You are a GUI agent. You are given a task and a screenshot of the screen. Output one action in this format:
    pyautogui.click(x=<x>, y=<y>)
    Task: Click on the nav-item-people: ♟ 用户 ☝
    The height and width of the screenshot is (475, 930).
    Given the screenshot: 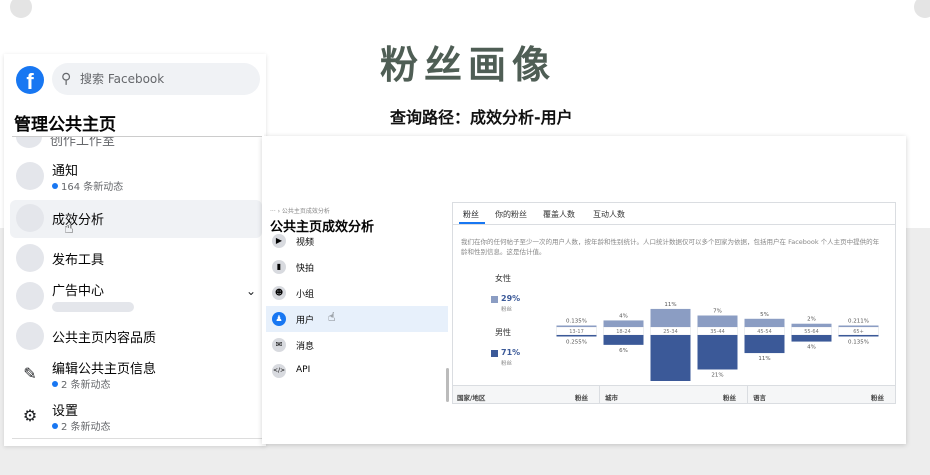 What is the action you would take?
    pyautogui.click(x=357, y=319)
    